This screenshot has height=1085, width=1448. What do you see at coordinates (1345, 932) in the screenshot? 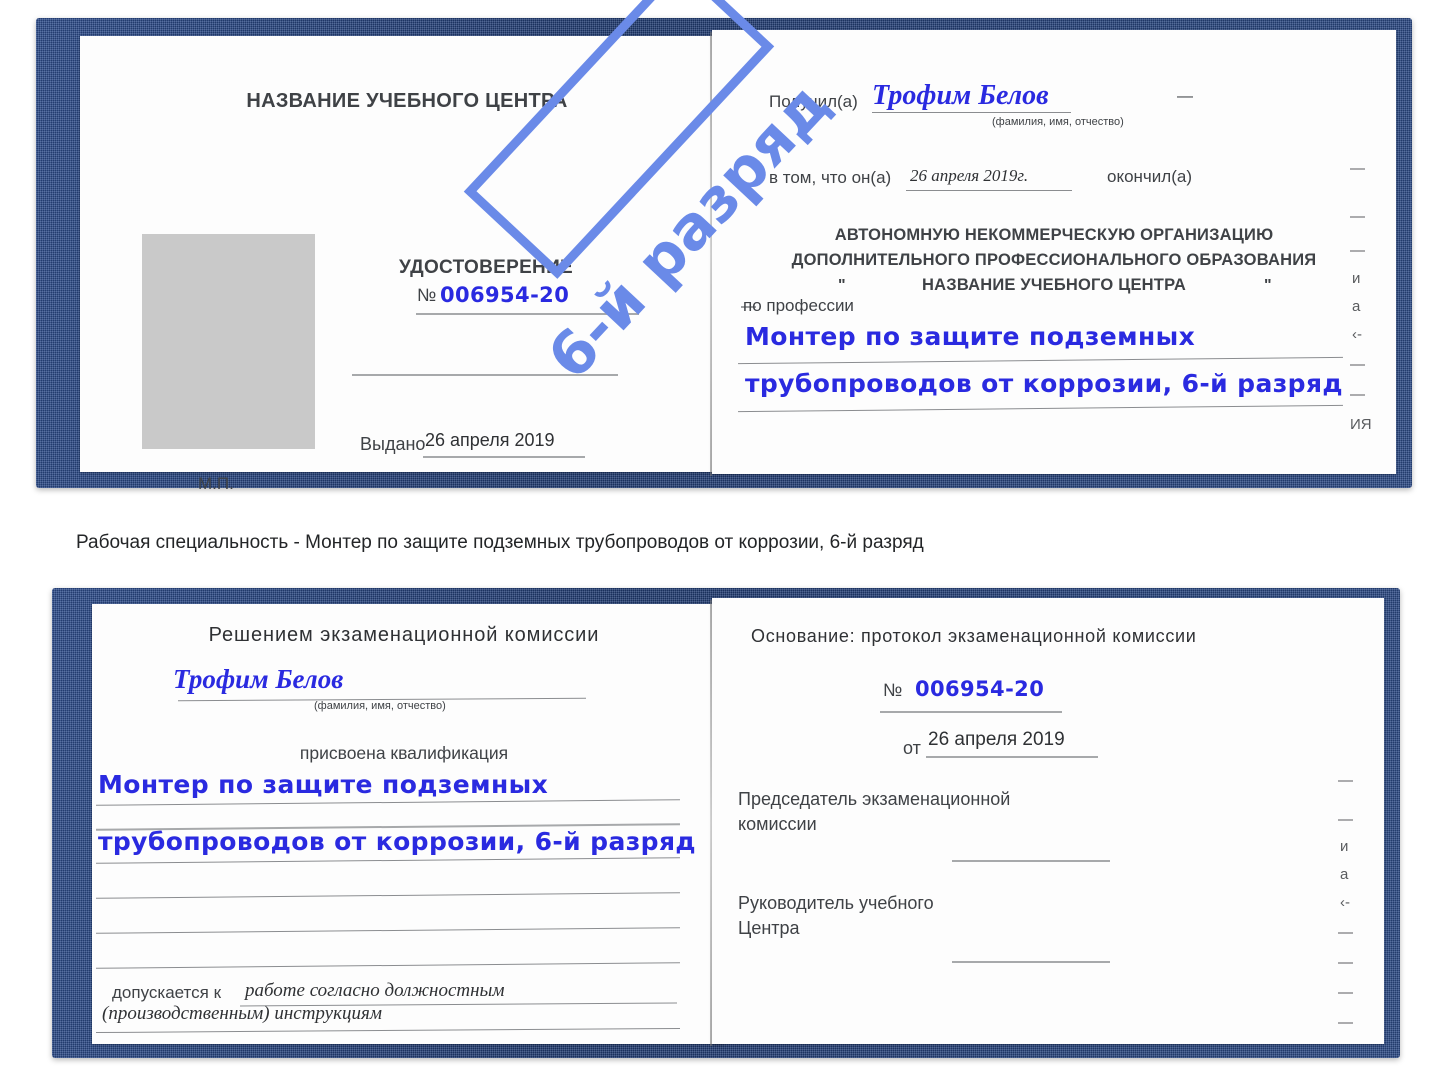
I see `margin-fragment-b6: —` at bounding box center [1345, 932].